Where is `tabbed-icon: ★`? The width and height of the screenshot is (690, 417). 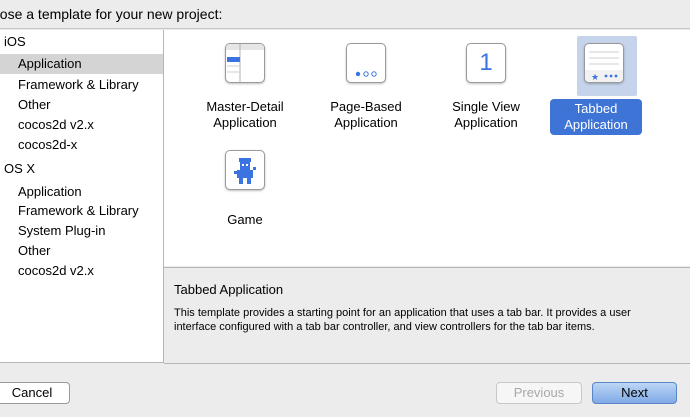 tabbed-icon: ★ is located at coordinates (604, 63).